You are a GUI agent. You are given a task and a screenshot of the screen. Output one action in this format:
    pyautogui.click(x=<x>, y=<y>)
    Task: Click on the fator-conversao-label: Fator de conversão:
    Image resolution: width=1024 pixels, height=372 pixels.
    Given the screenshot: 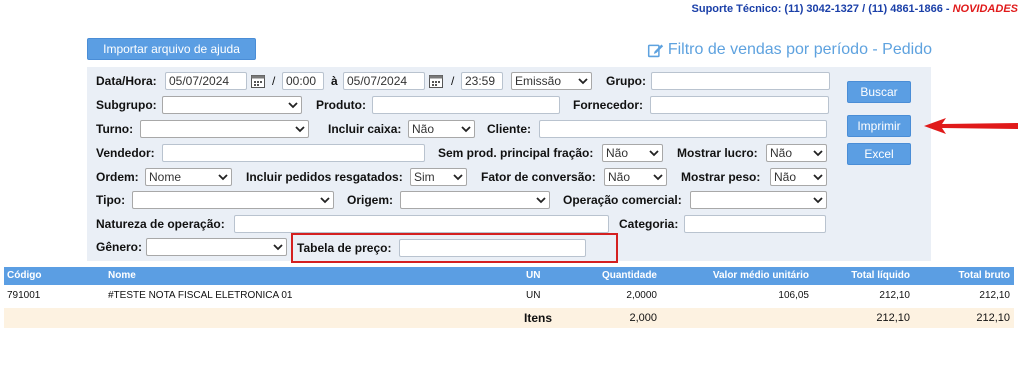 What is the action you would take?
    pyautogui.click(x=538, y=177)
    